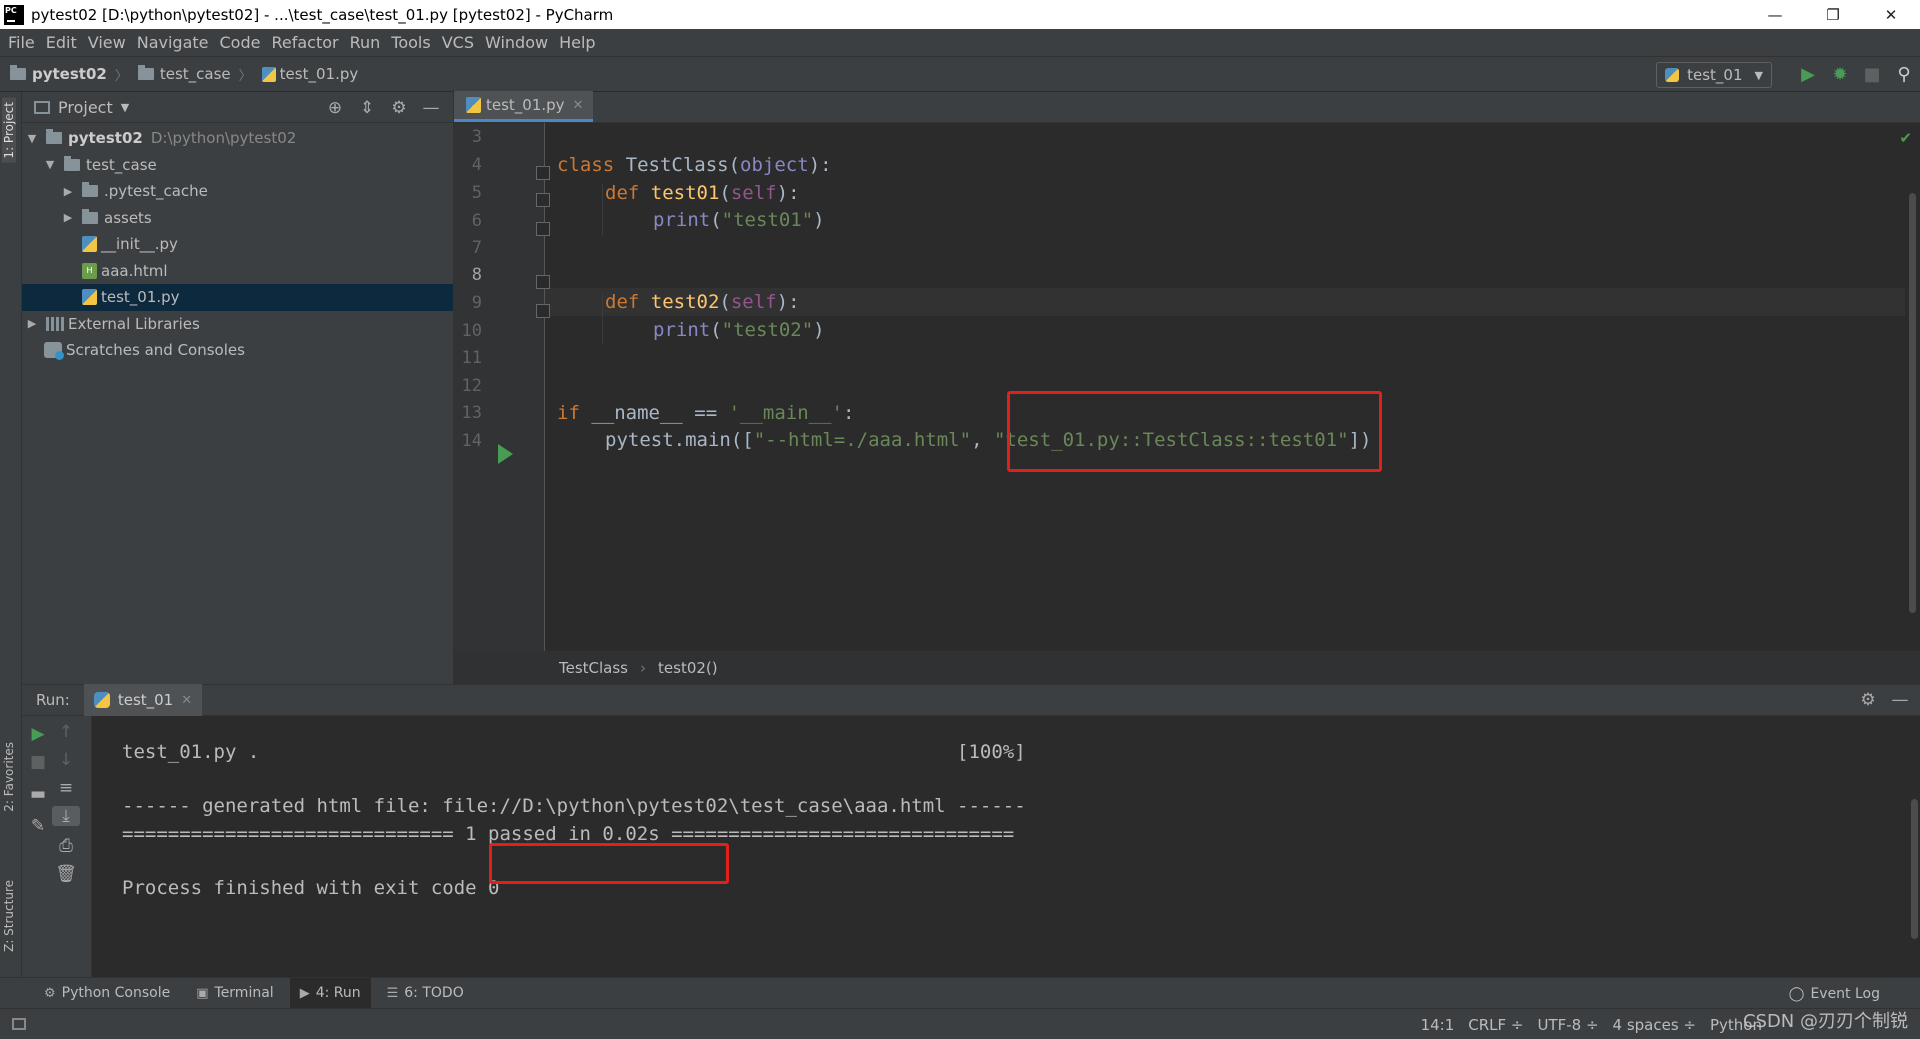 The width and height of the screenshot is (1920, 1039). What do you see at coordinates (237, 350) in the screenshot?
I see `tree-node-scratches: Scratches and Consoles` at bounding box center [237, 350].